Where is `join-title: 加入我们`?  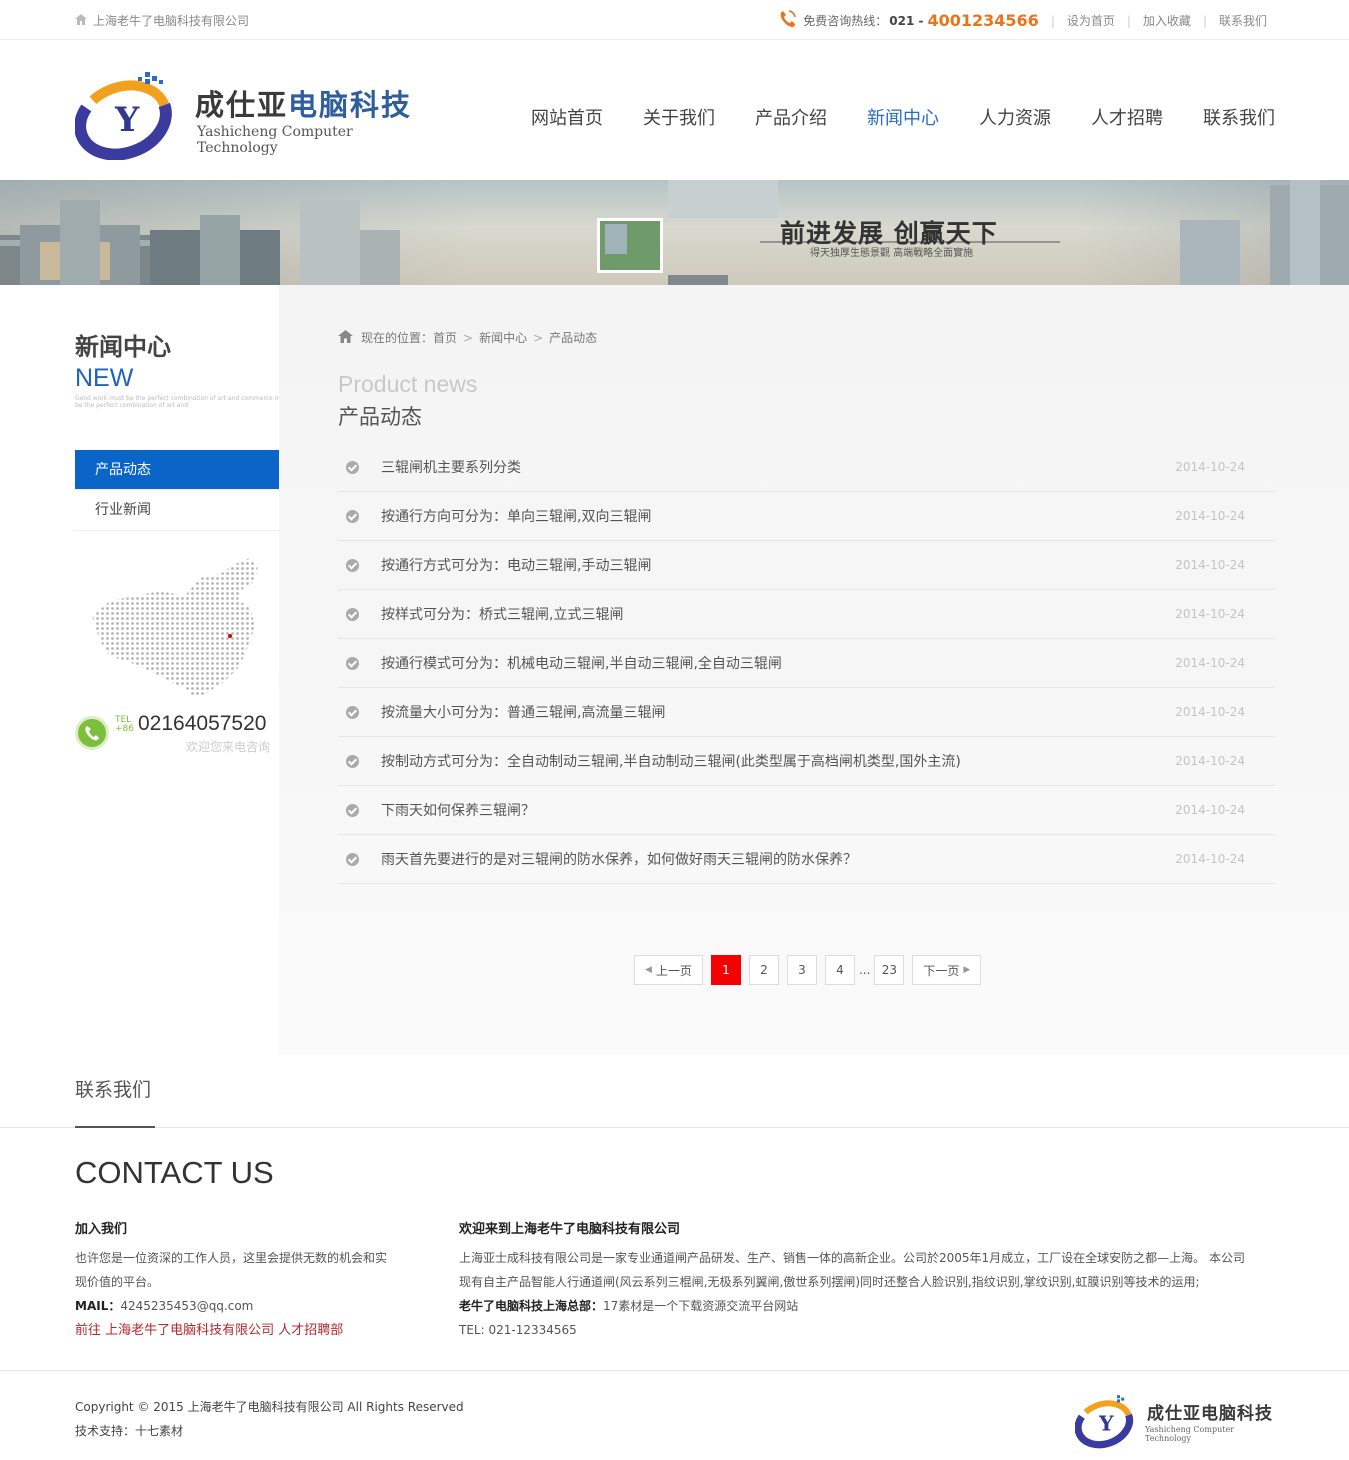
join-title: 加入我们 is located at coordinates (101, 1229).